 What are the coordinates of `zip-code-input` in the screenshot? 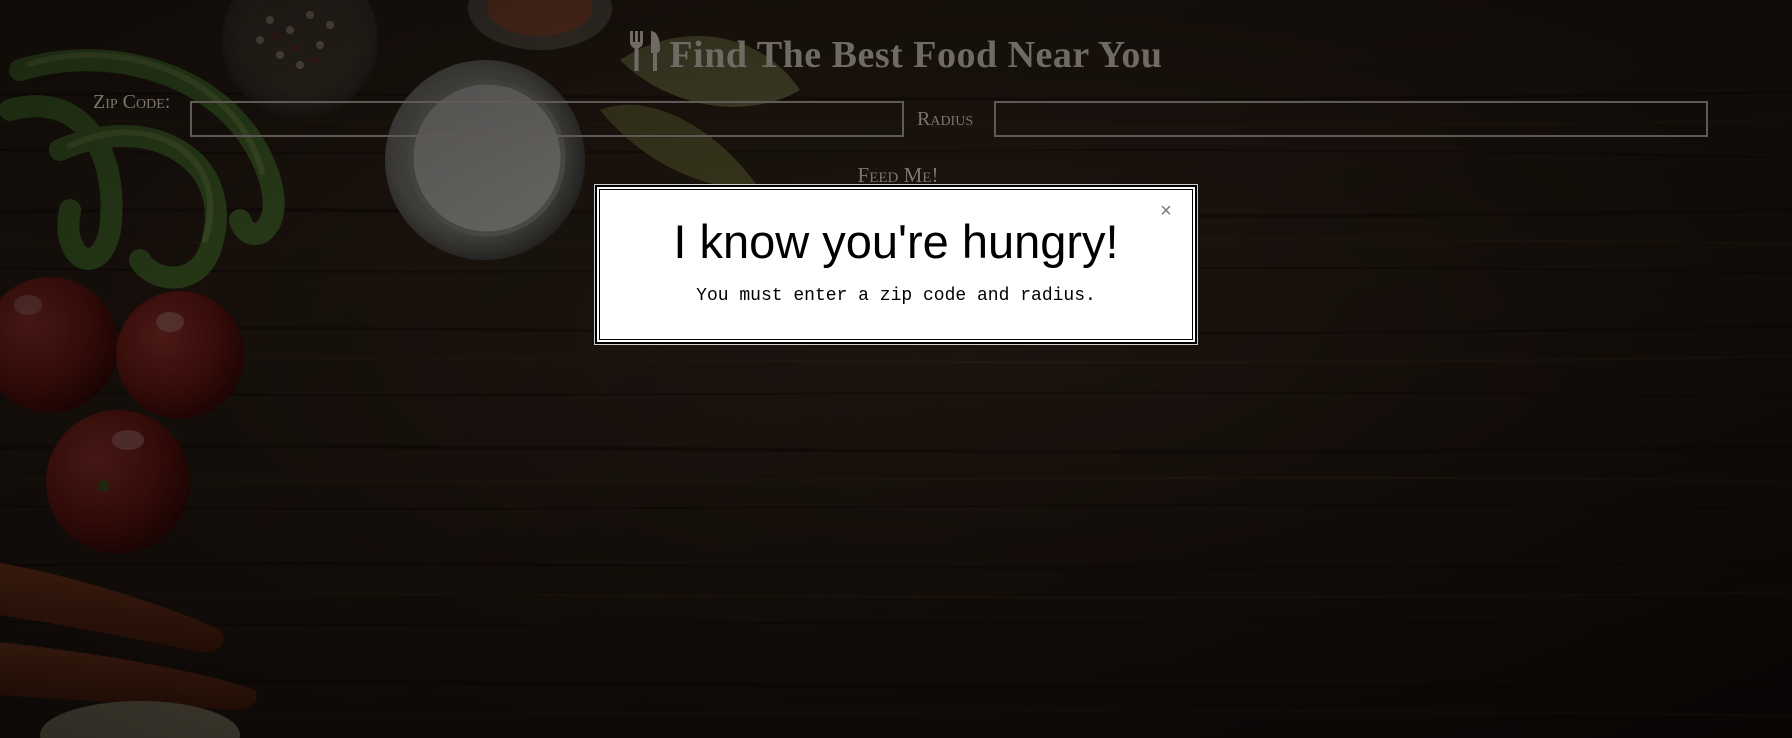 It's located at (547, 119).